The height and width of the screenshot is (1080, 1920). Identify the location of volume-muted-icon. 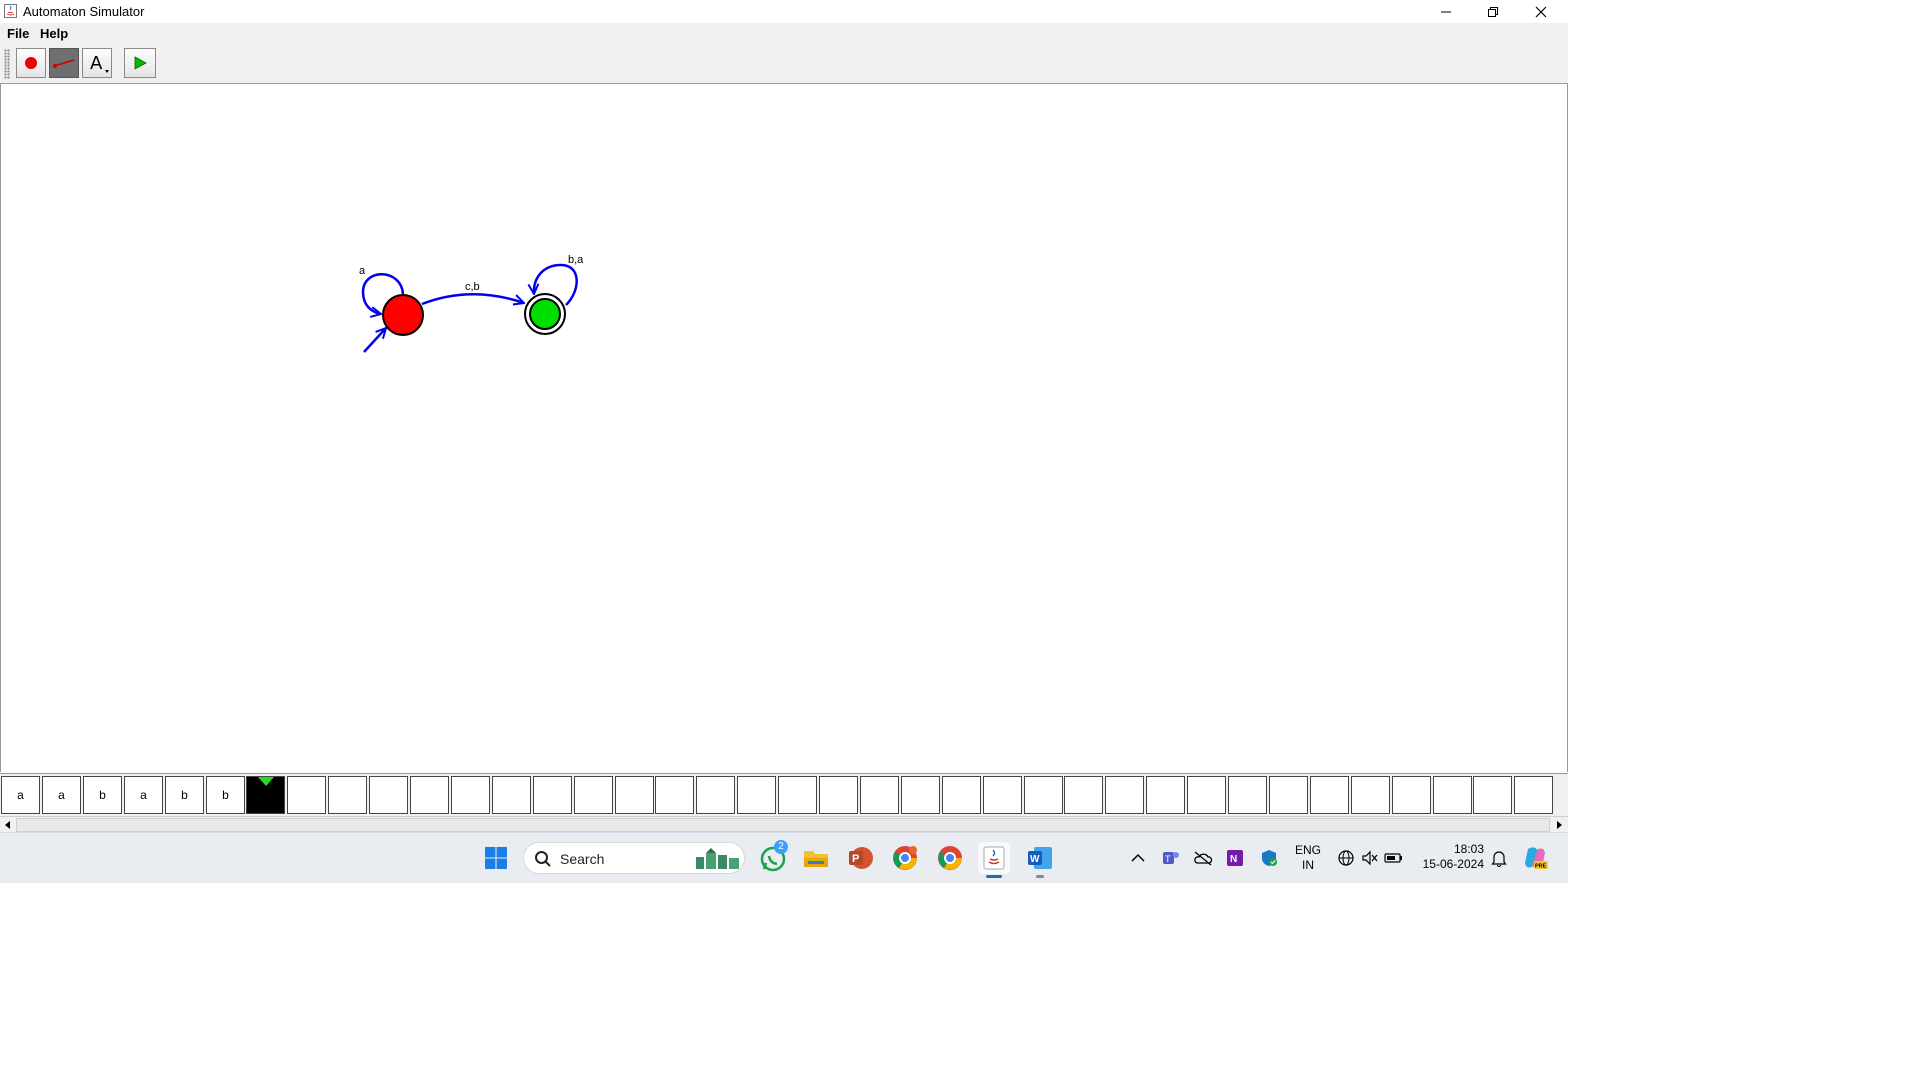
(1370, 858).